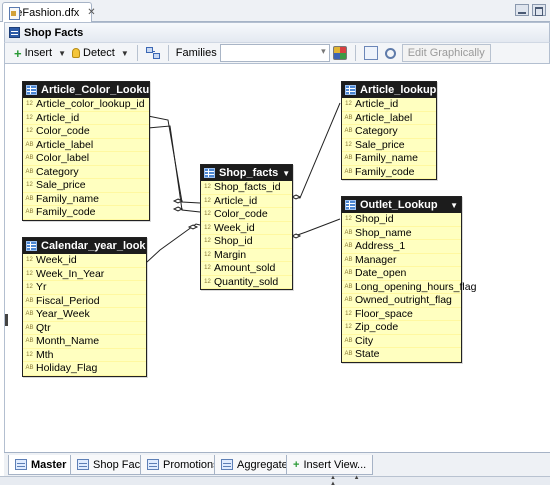 This screenshot has width=550, height=485. What do you see at coordinates (246, 188) in the screenshot?
I see `column-row: 12 Shop_facts_id` at bounding box center [246, 188].